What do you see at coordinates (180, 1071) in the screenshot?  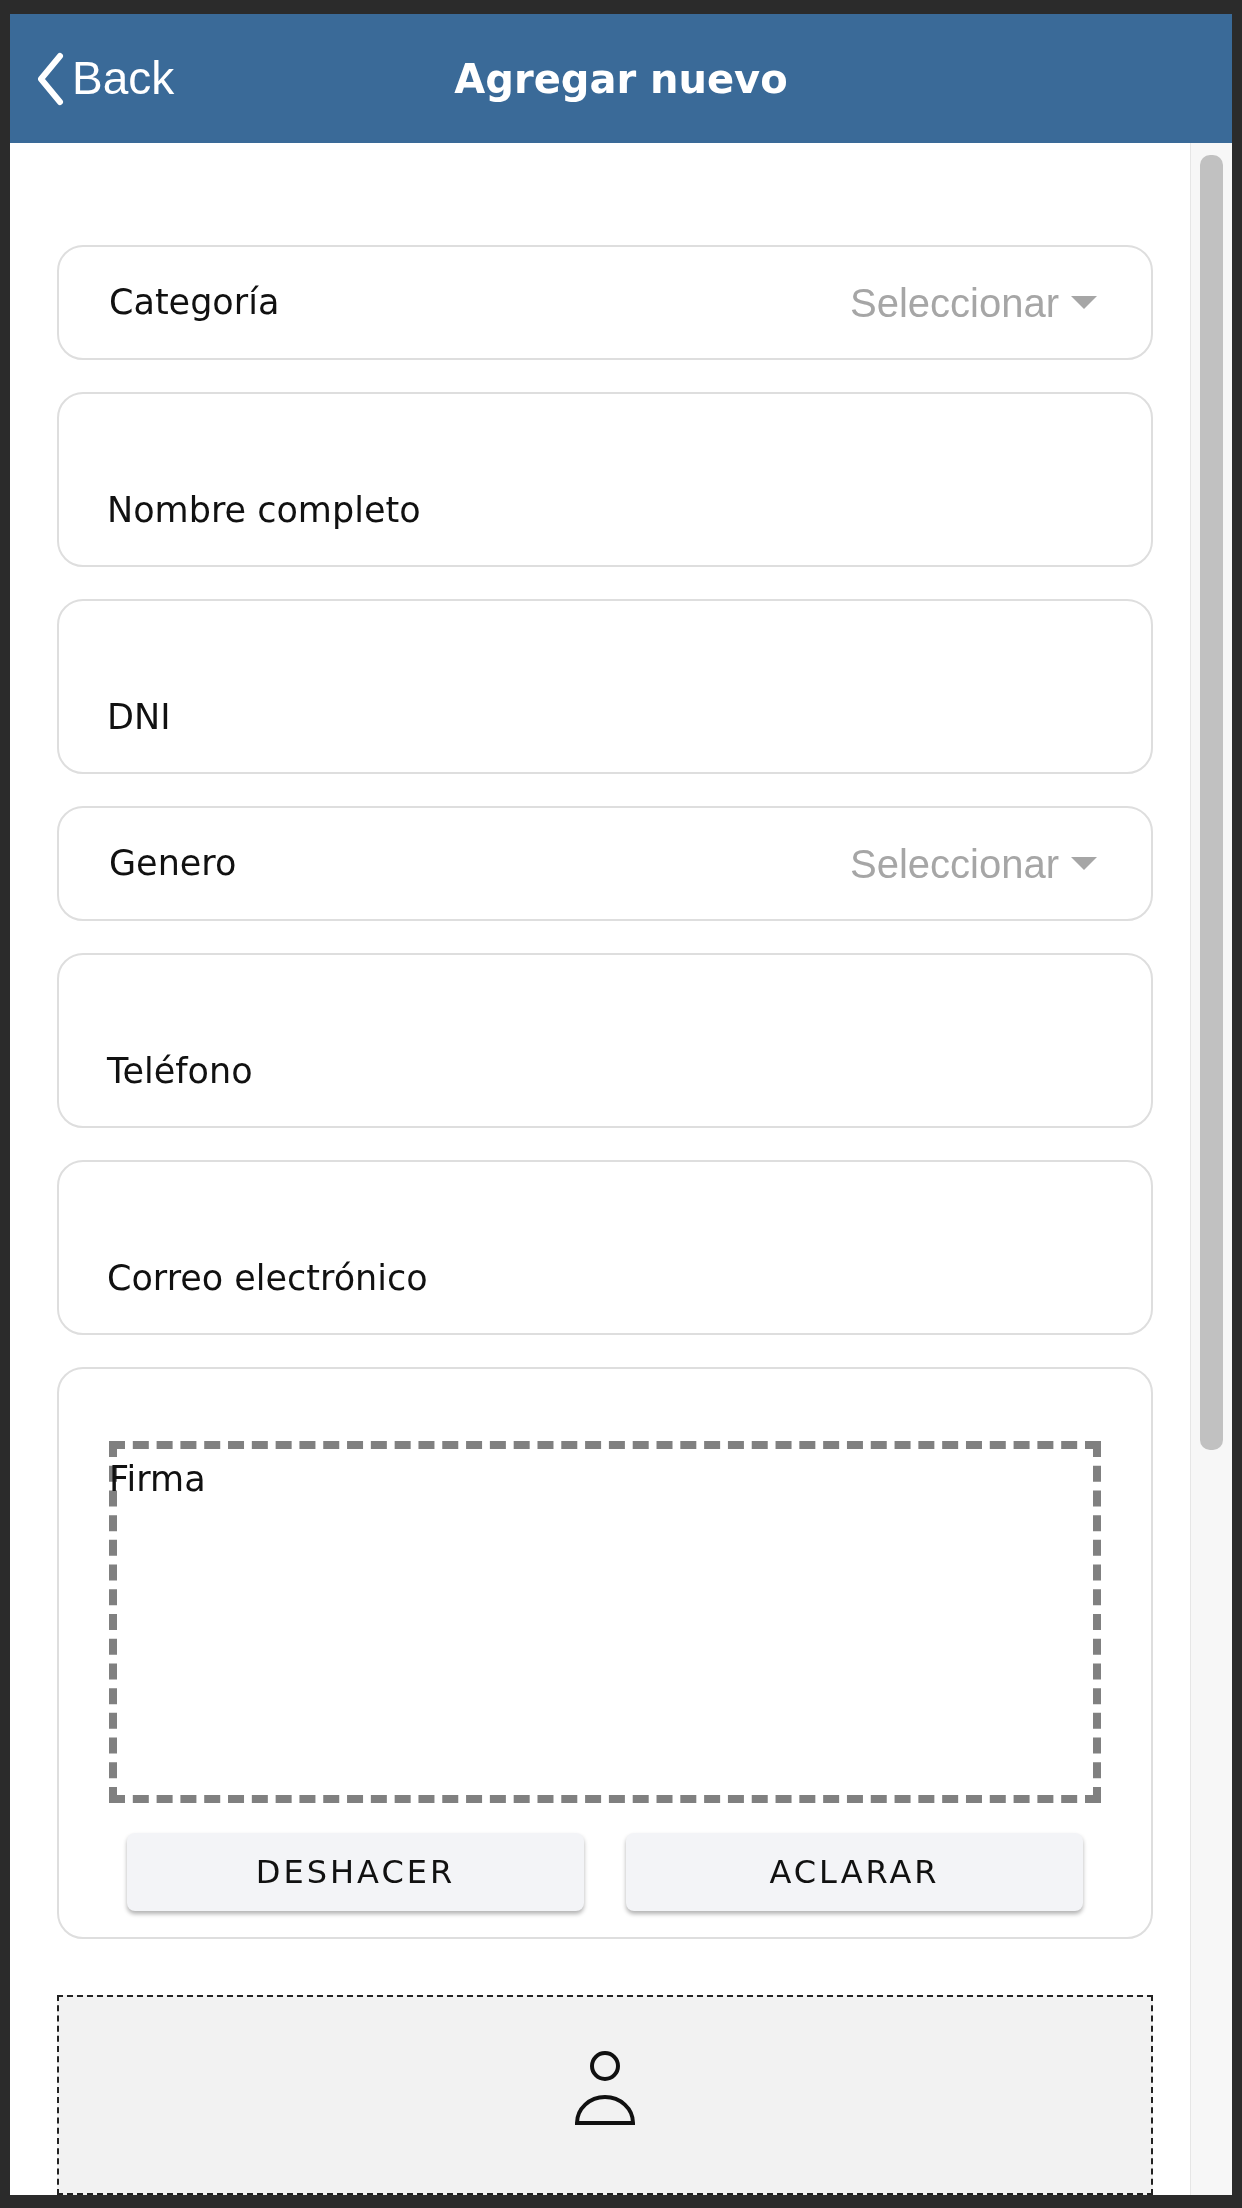 I see `field-label: Teléfono` at bounding box center [180, 1071].